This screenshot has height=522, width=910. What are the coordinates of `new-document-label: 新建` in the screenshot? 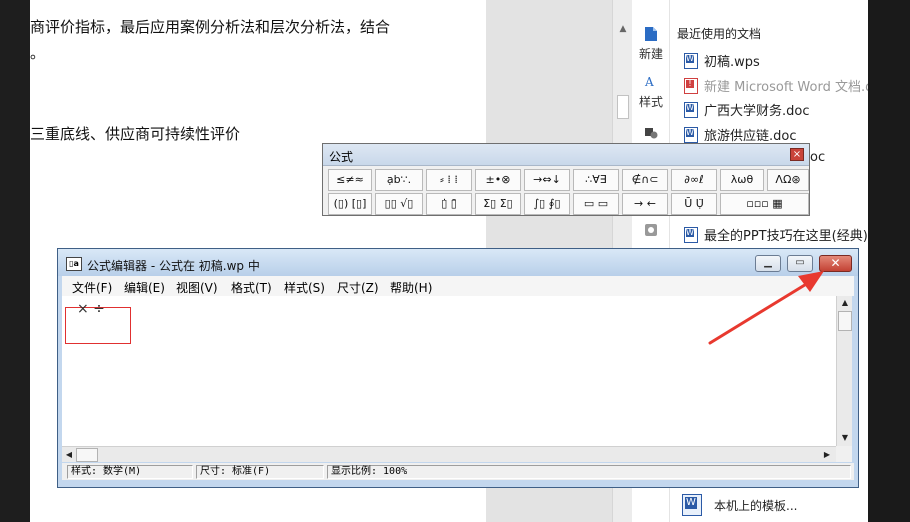 It's located at (650, 54).